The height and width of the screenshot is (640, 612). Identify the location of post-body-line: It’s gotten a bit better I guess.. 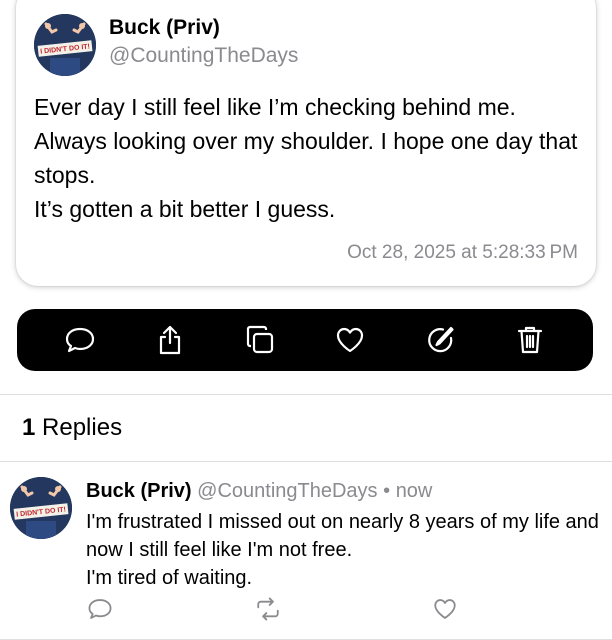
(185, 209).